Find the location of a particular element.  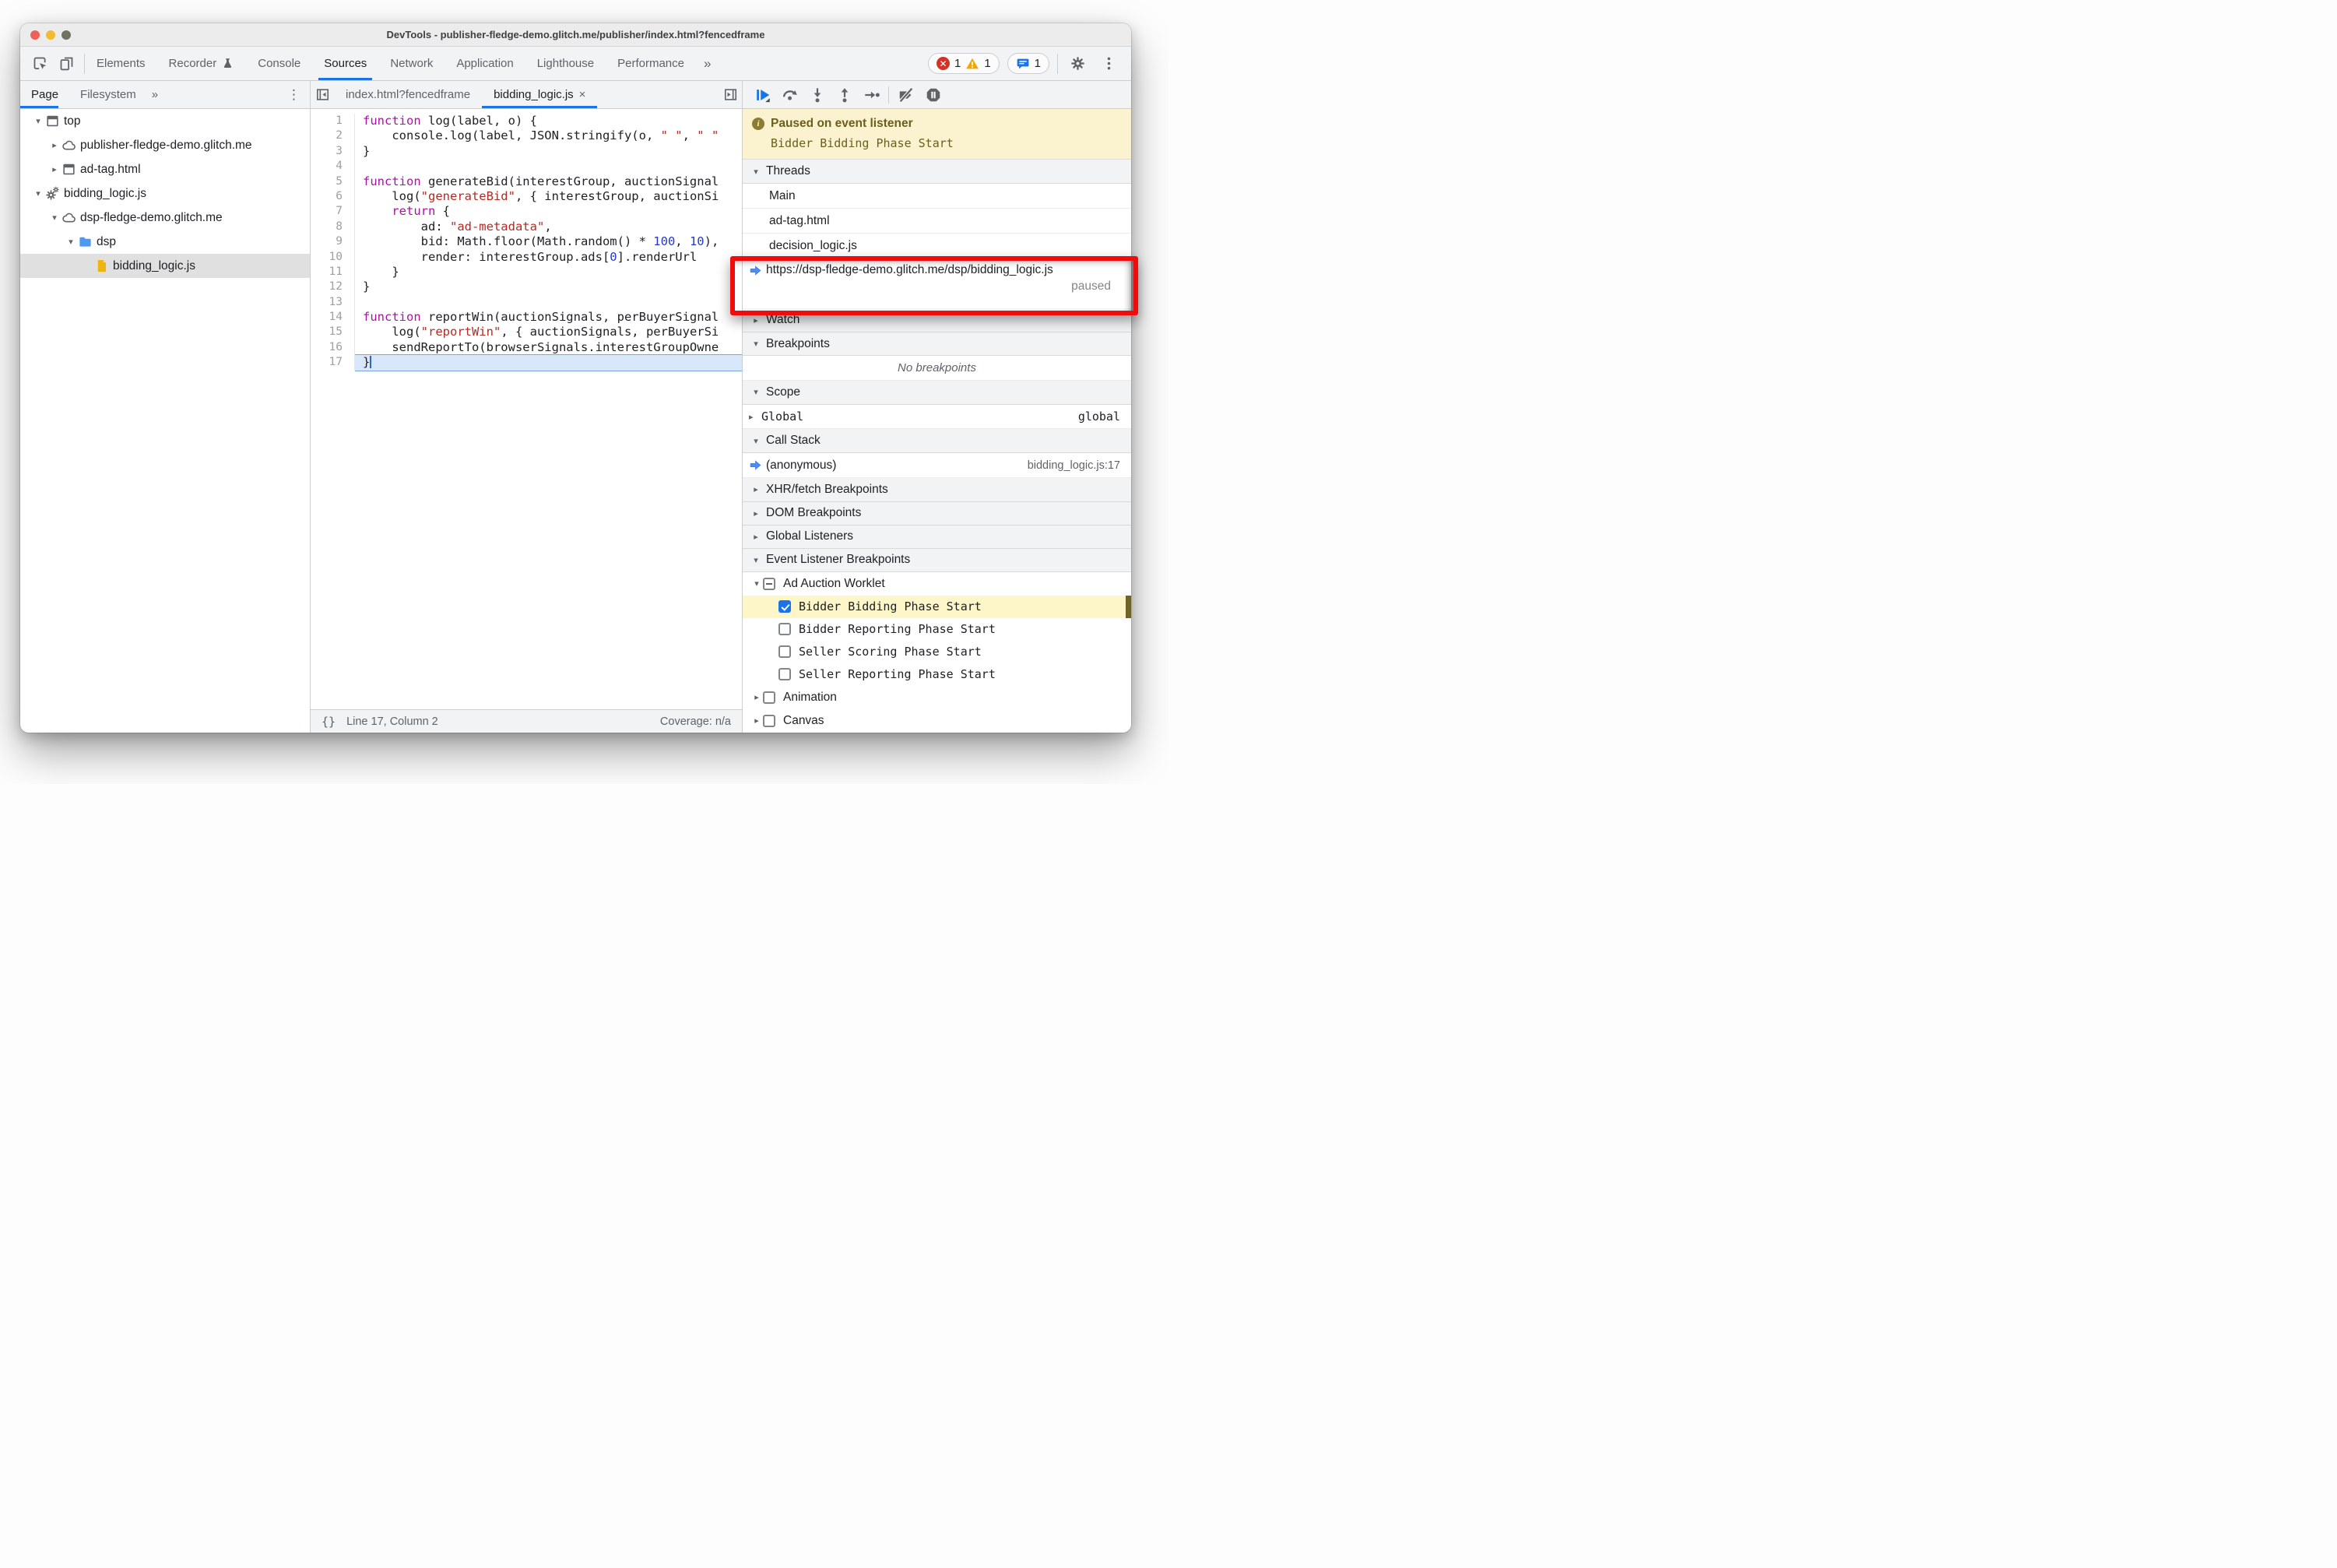

code-line-11: 11 } is located at coordinates (527, 272).